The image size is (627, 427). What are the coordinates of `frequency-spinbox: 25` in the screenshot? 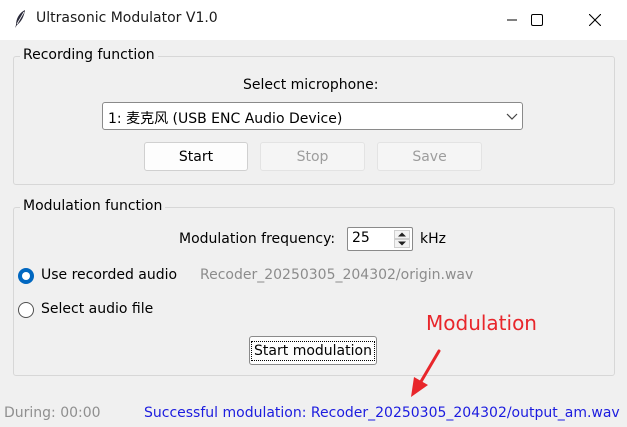 It's located at (380, 239).